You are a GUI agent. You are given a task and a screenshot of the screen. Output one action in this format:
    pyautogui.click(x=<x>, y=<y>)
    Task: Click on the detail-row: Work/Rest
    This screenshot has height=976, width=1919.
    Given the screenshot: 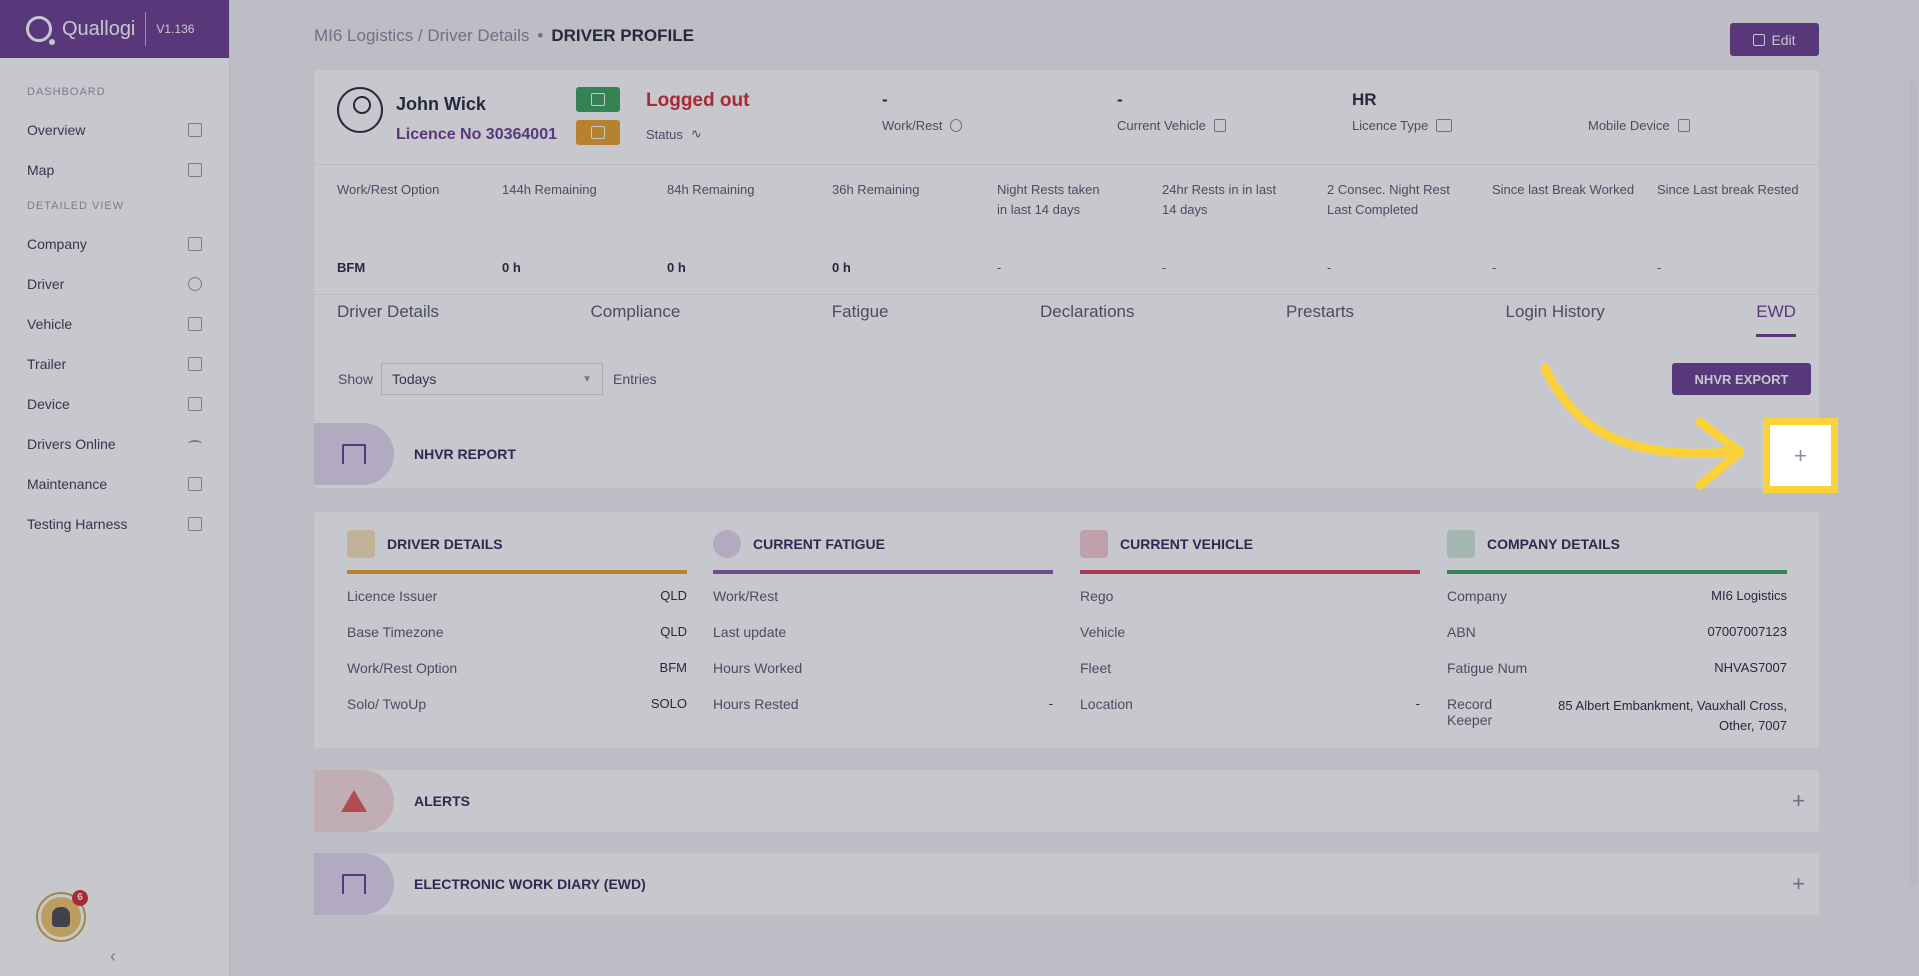 What is the action you would take?
    pyautogui.click(x=883, y=606)
    